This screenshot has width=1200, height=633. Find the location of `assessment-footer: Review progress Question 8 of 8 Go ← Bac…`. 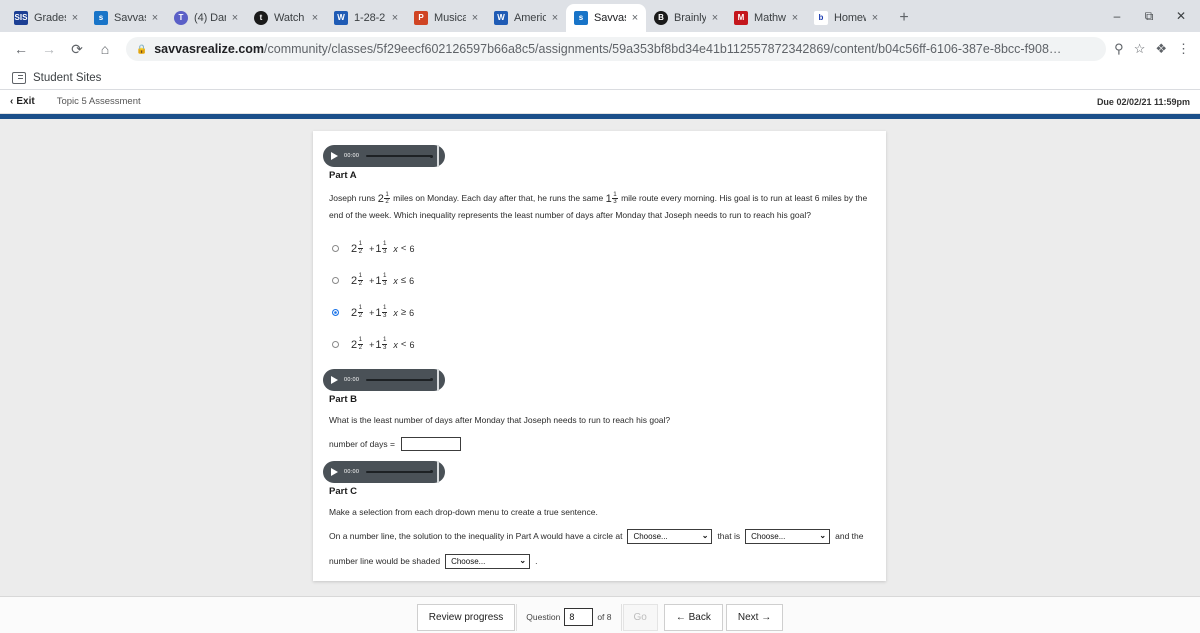

assessment-footer: Review progress Question 8 of 8 Go ← Bac… is located at coordinates (600, 614).